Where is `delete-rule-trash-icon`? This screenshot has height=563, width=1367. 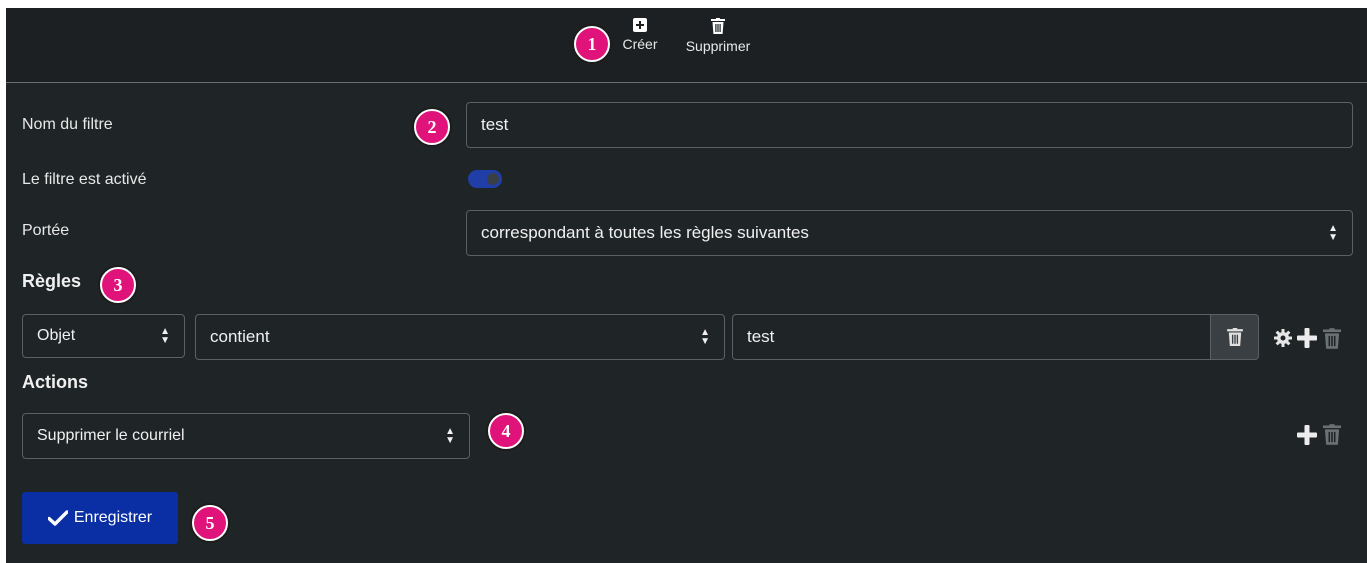 delete-rule-trash-icon is located at coordinates (1332, 338).